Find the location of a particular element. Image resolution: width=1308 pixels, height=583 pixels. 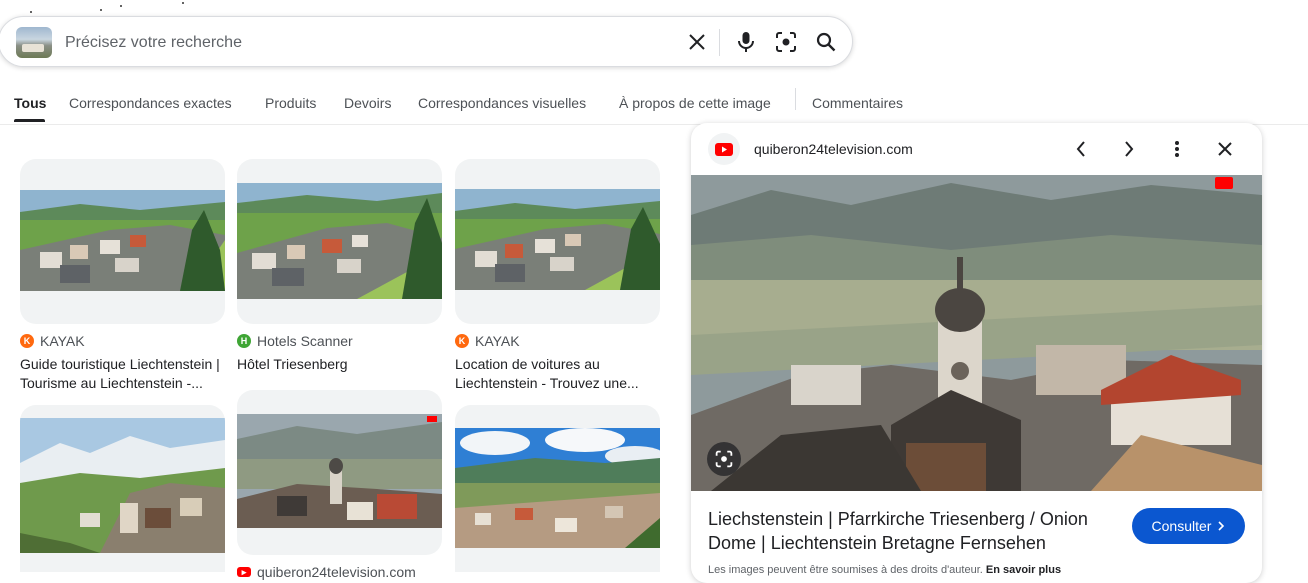

search-divider is located at coordinates (719, 42).